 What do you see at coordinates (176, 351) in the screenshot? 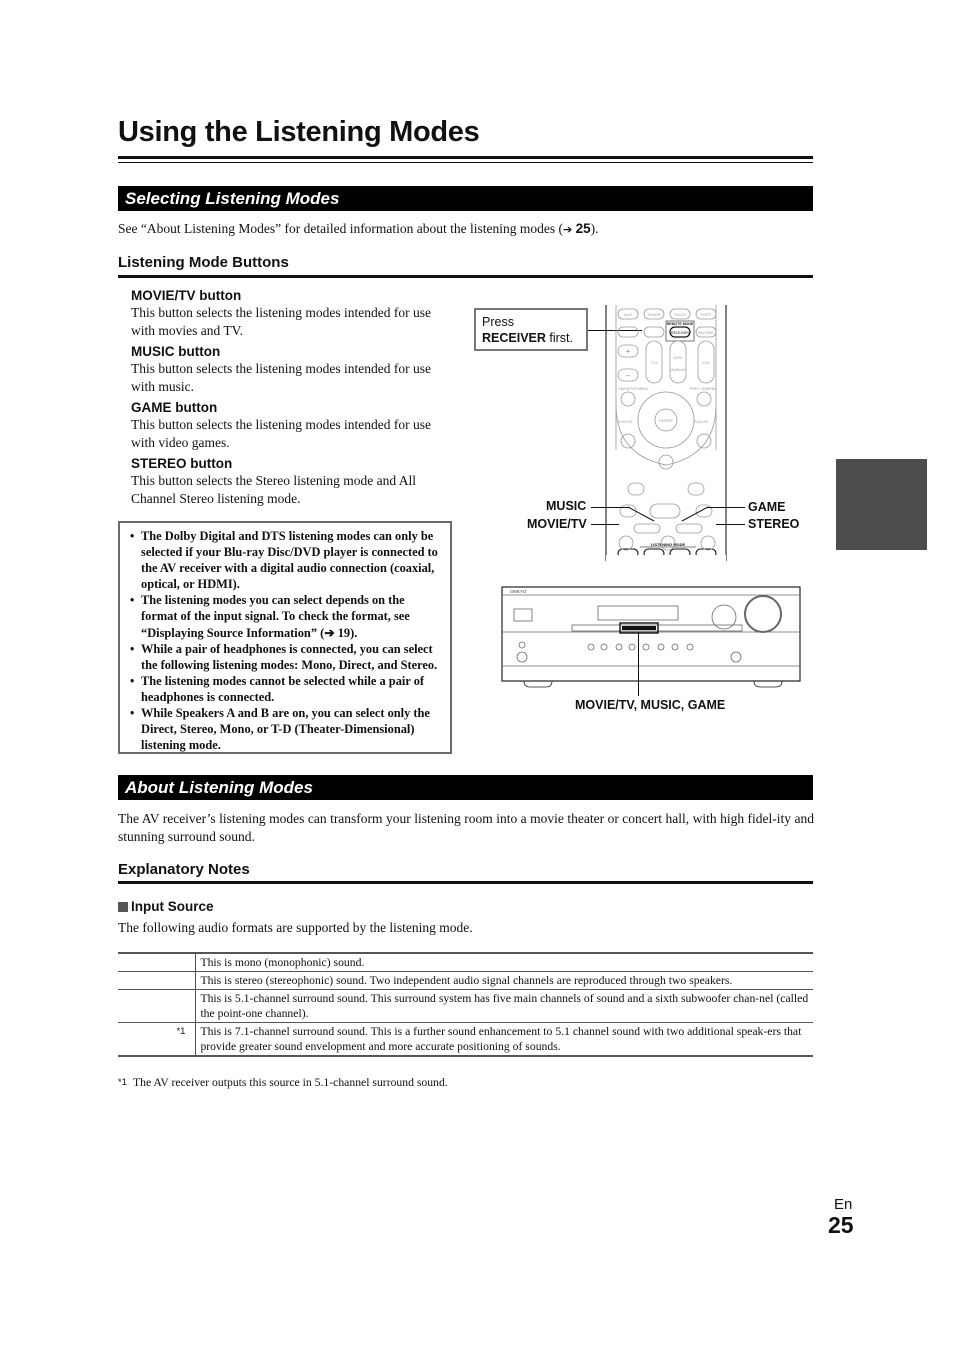
I see `button-item-title: MUSIC button` at bounding box center [176, 351].